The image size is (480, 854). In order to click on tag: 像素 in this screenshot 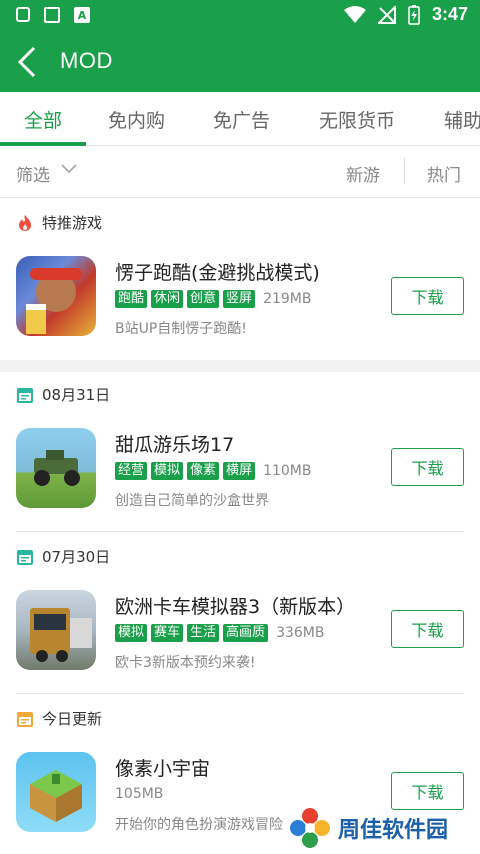, I will do `click(203, 471)`.